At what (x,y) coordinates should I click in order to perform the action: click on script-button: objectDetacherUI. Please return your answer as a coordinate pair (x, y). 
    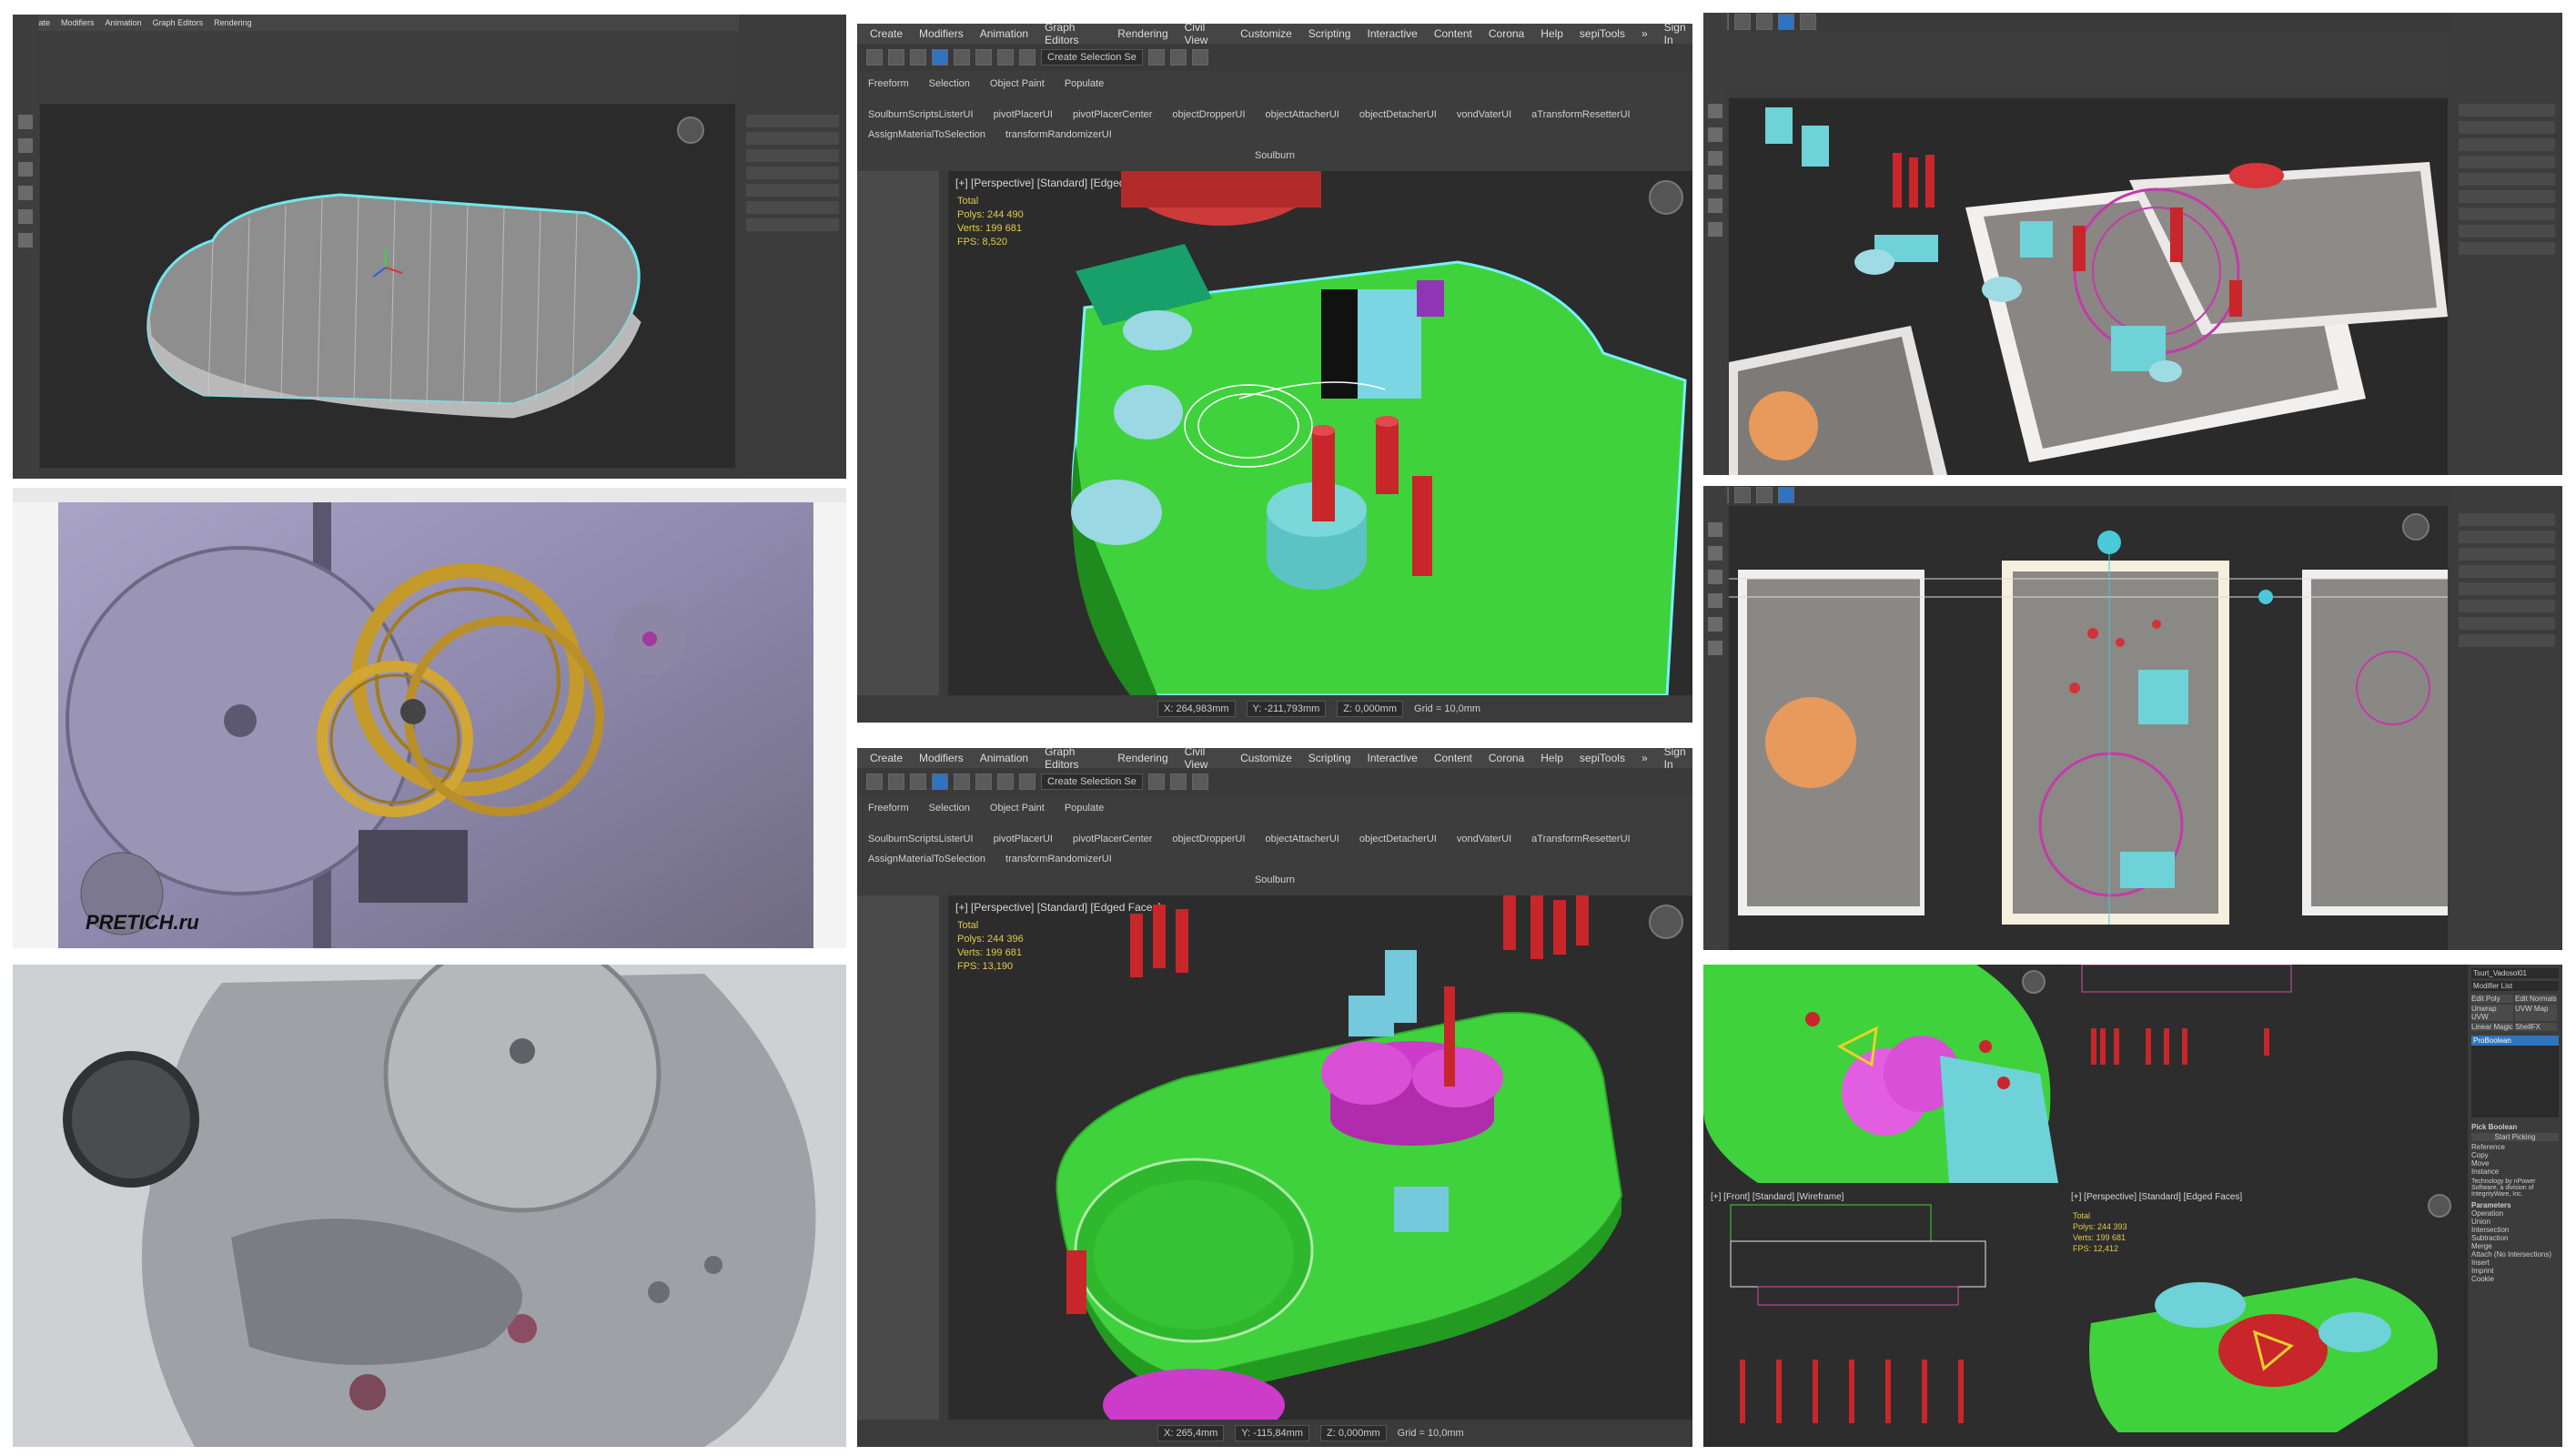
    Looking at the image, I should click on (1398, 841).